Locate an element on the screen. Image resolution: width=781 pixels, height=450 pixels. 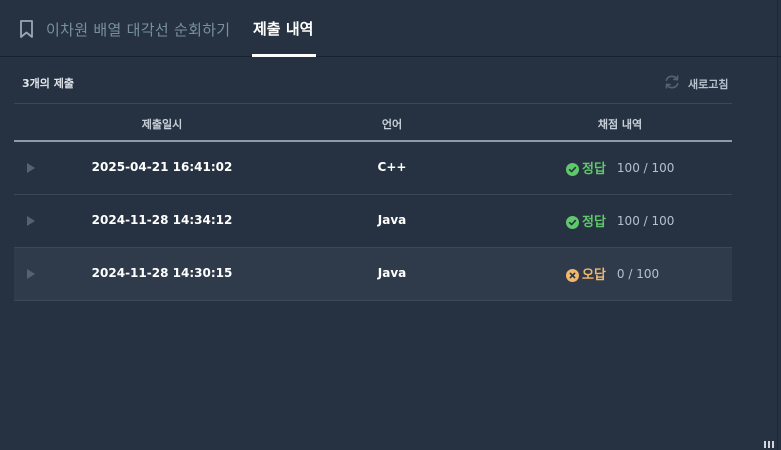
refresh-button: 새로고침 is located at coordinates (695, 84).